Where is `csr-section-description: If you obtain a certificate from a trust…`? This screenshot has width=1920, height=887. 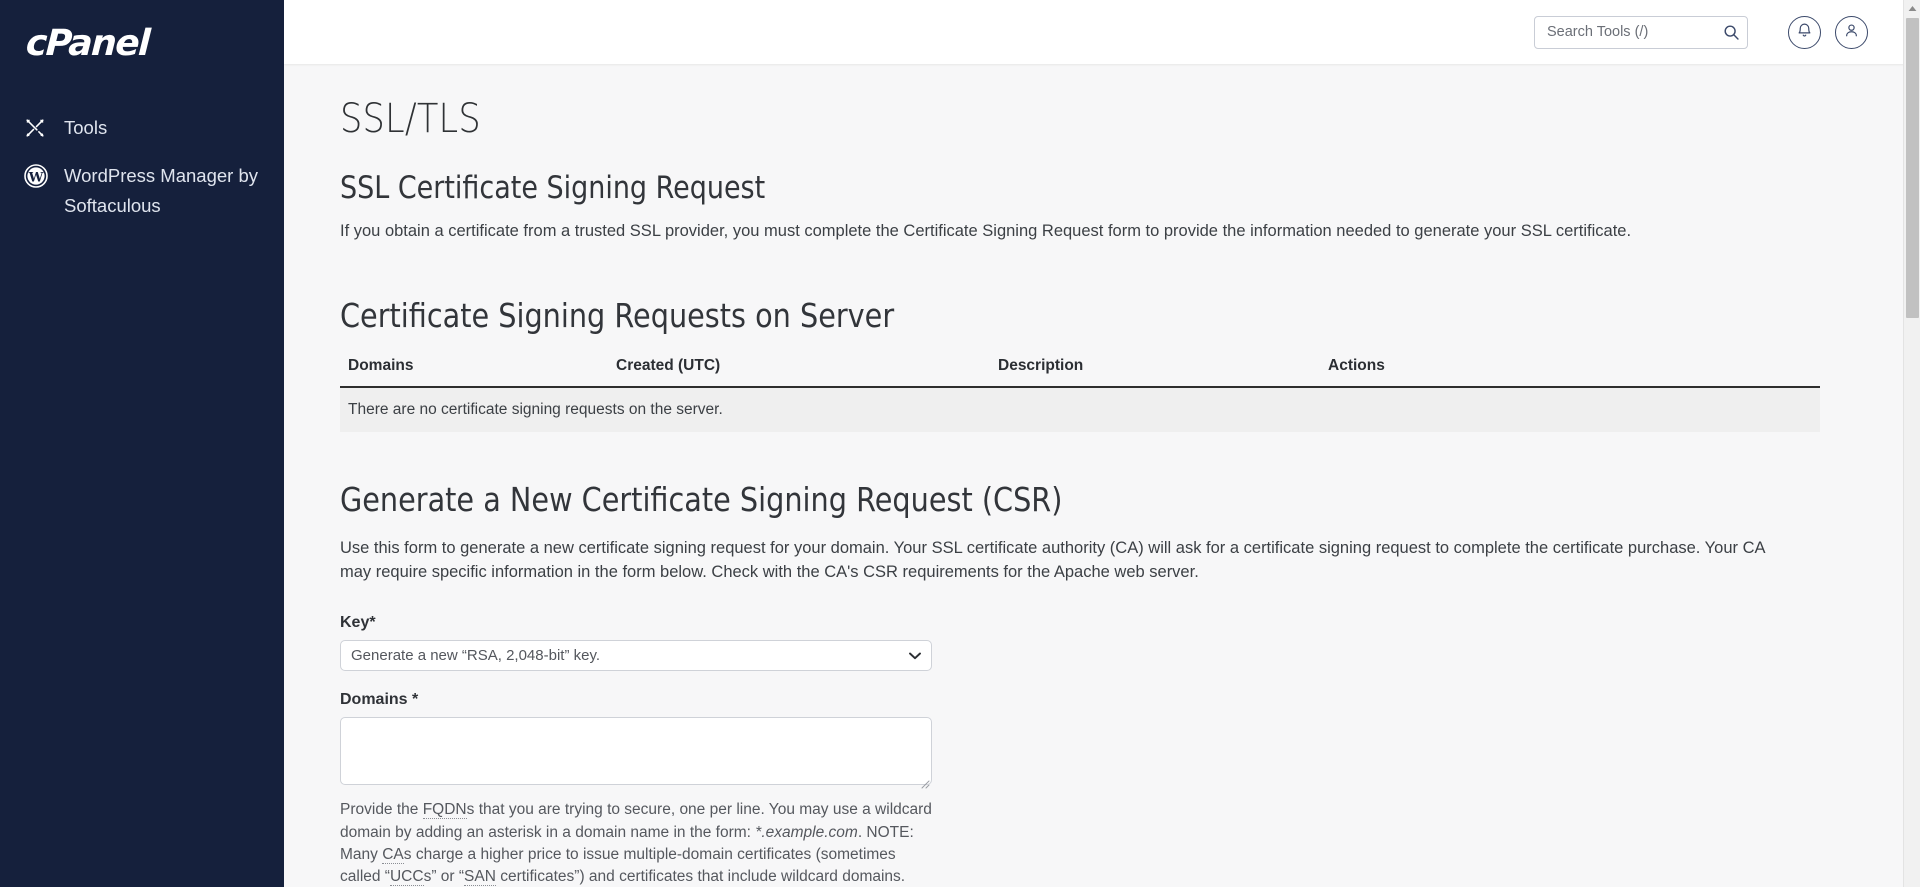 csr-section-description: If you obtain a certificate from a trust… is located at coordinates (986, 231).